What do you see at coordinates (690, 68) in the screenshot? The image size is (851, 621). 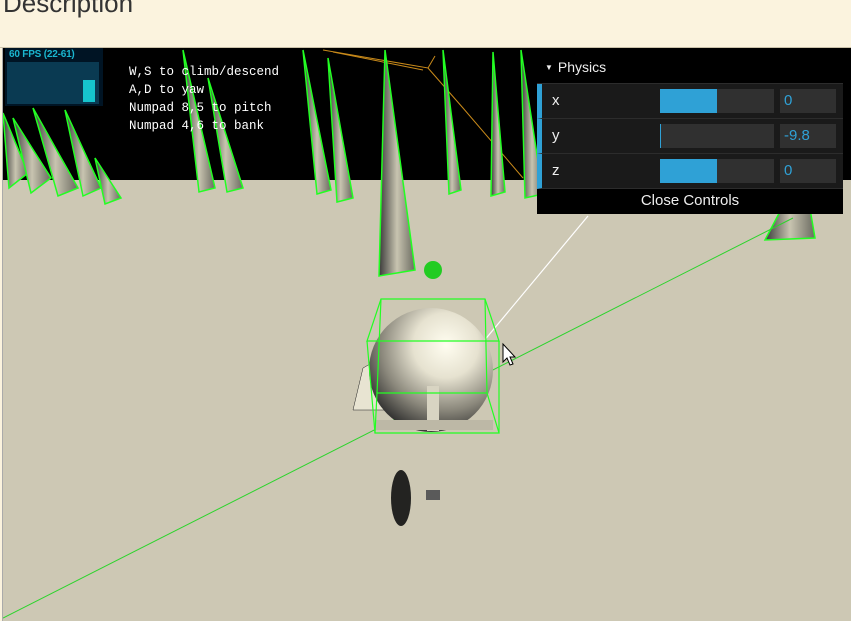 I see `physics-folder-title: ▼ Physics` at bounding box center [690, 68].